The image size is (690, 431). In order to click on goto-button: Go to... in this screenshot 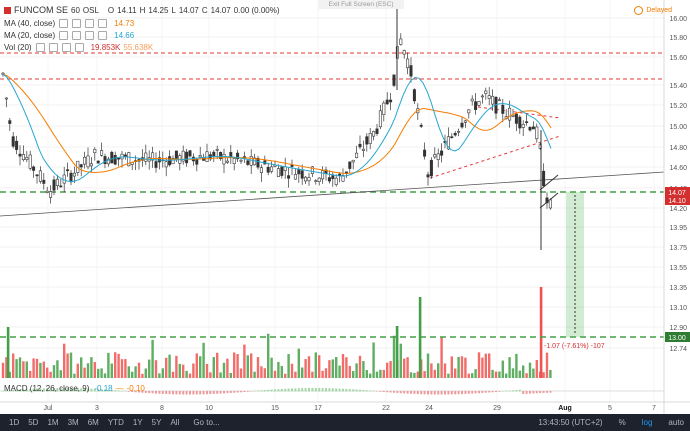, I will do `click(206, 422)`.